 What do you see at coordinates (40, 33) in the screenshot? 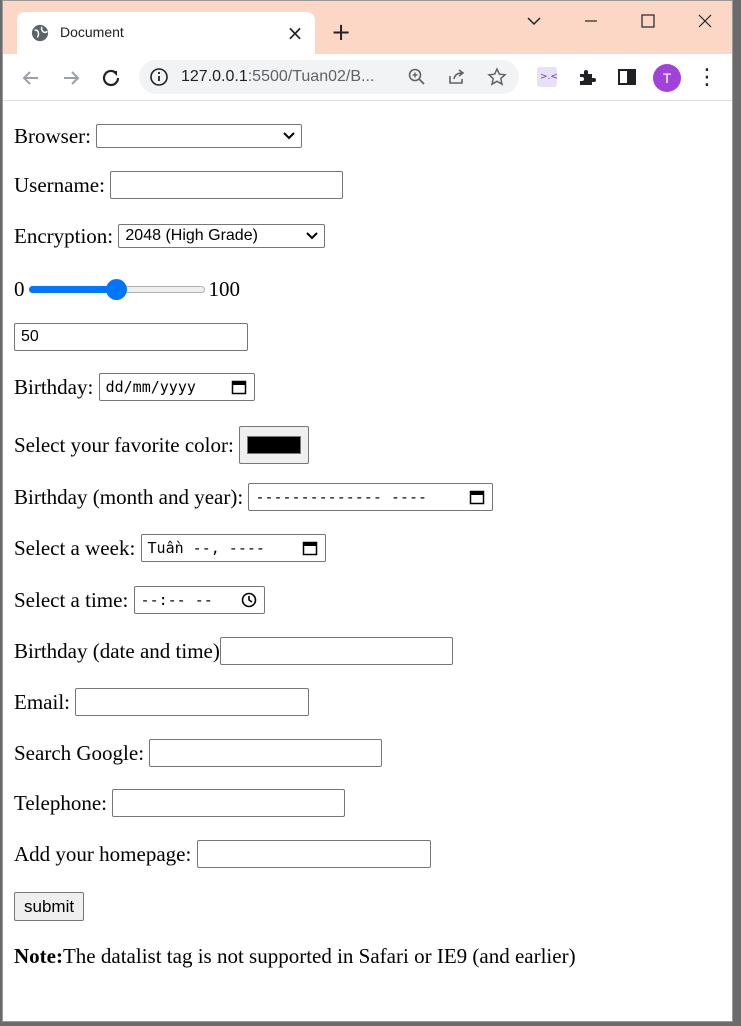
I see `globe-icon` at bounding box center [40, 33].